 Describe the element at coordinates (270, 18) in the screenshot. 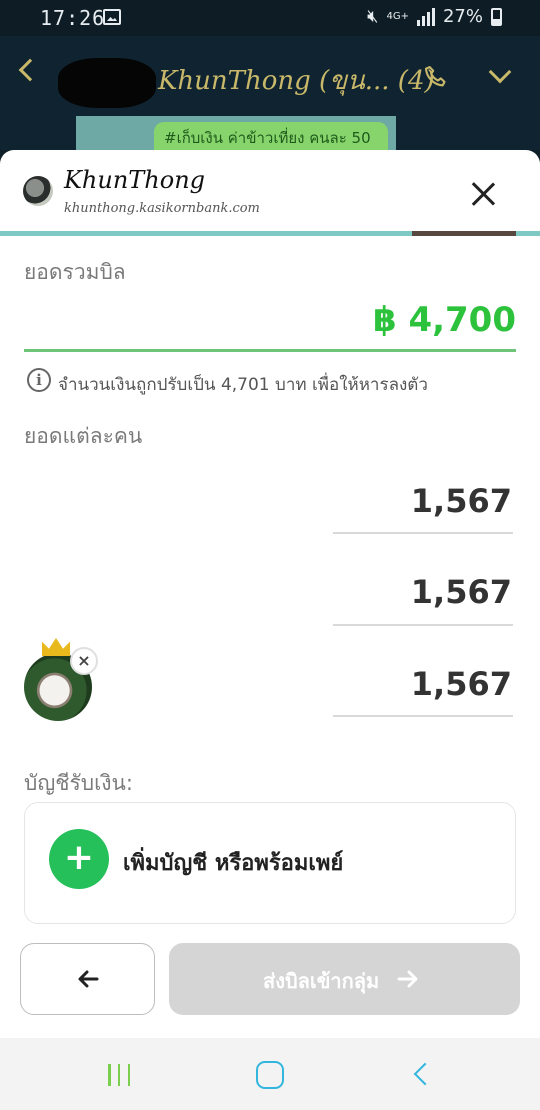

I see `status-bar: 17:26 🔇︎ 4G+ 27%` at that location.